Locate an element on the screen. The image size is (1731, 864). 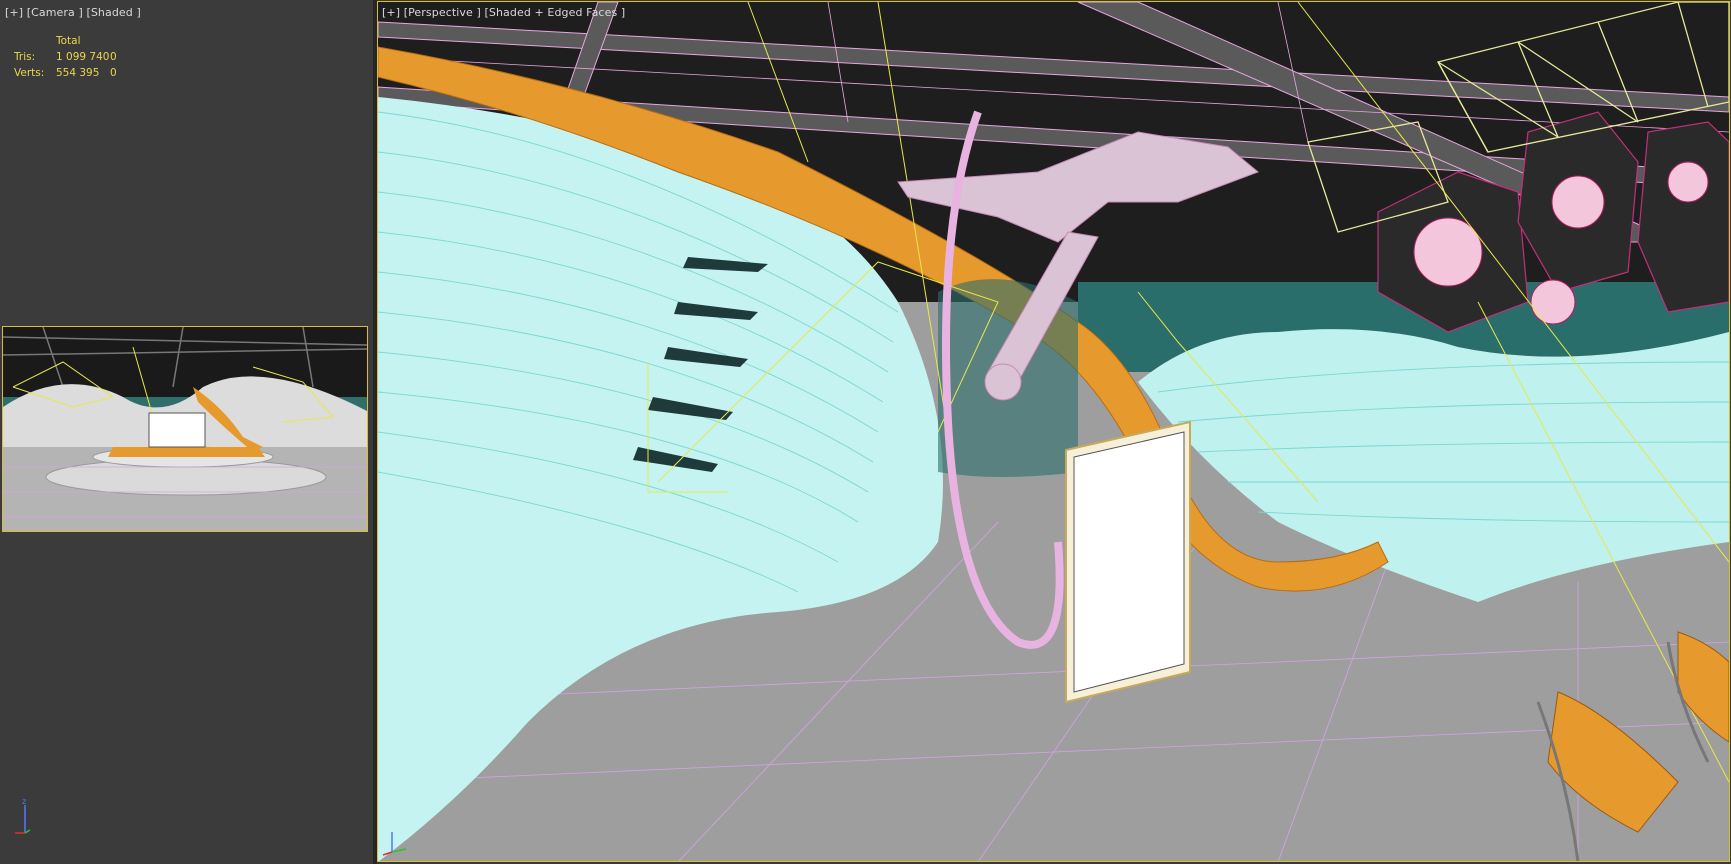
axis-gizmo-icon: z is located at coordinates (19, 817).